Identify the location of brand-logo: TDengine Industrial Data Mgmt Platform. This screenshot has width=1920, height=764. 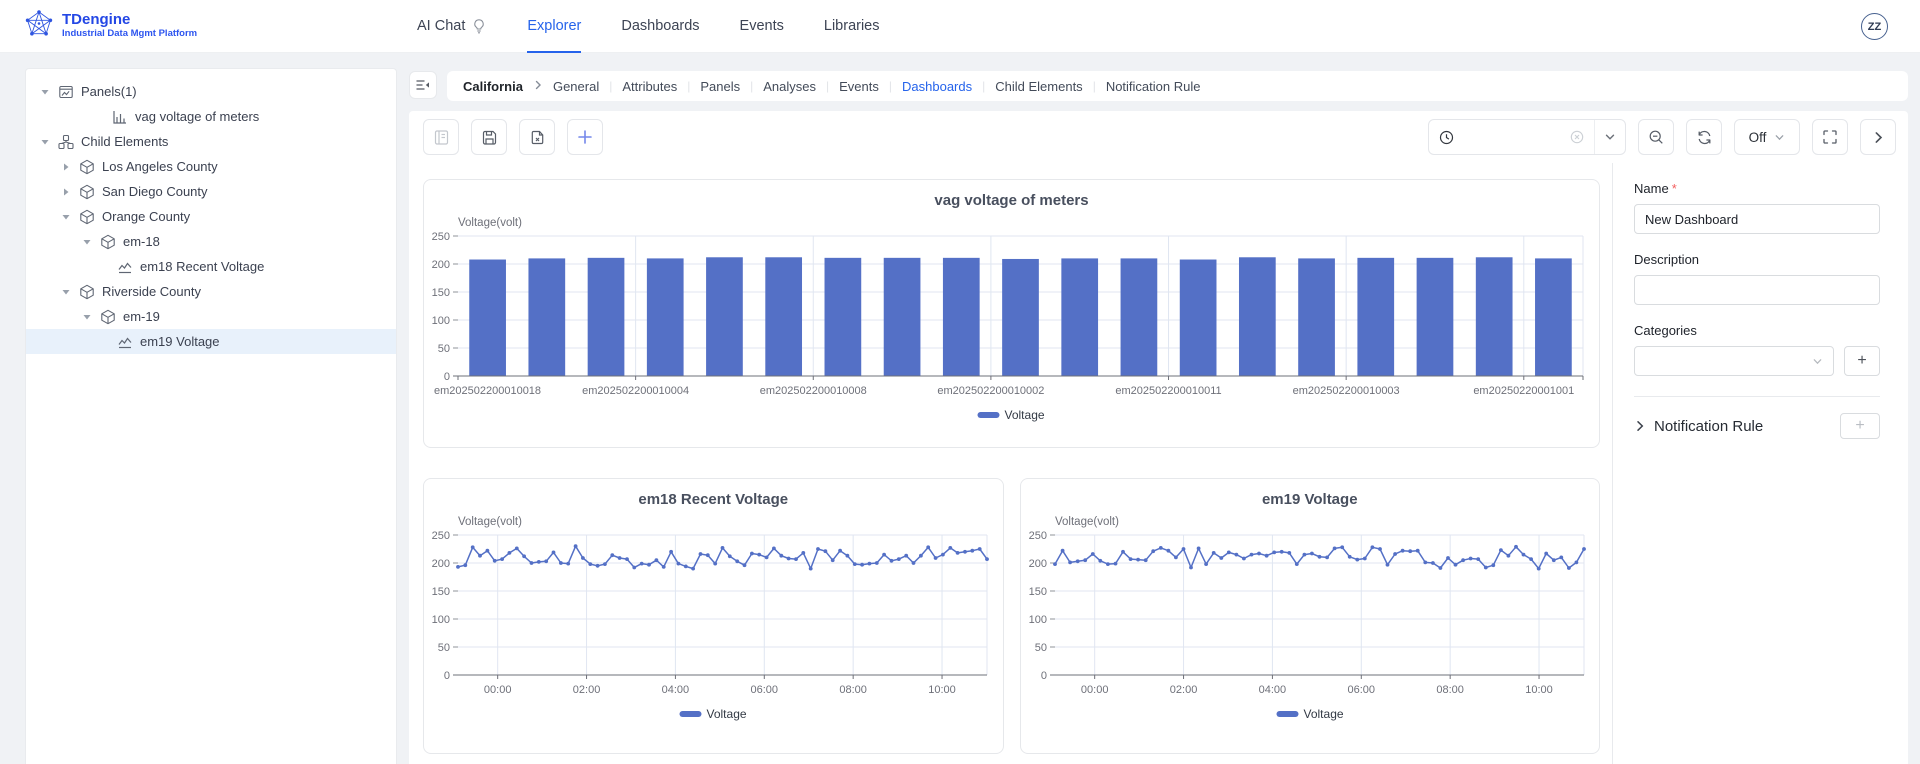
(110, 26).